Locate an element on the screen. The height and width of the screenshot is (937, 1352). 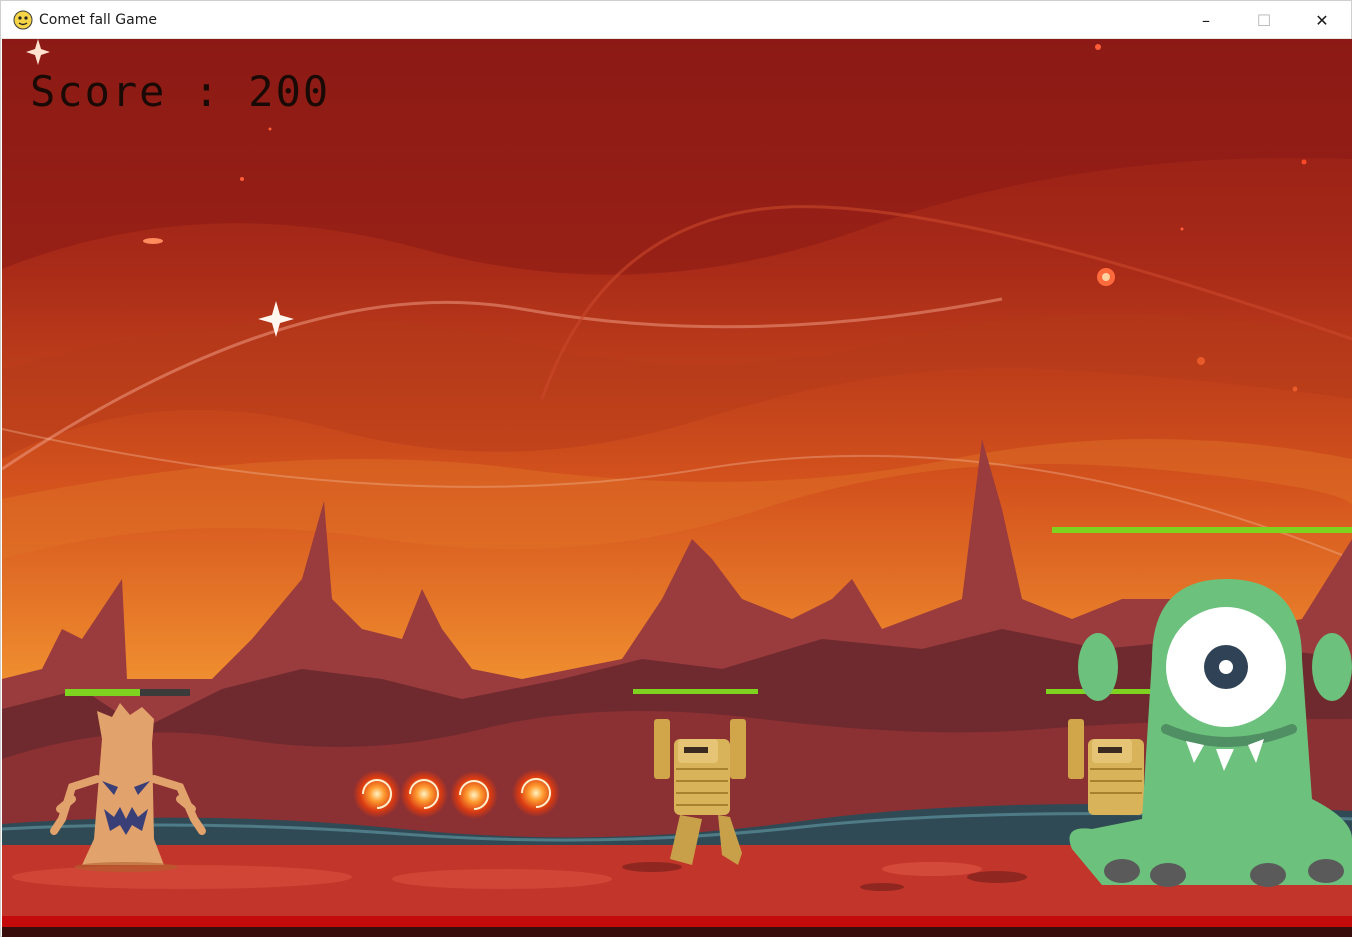
maximize-button: ☐ is located at coordinates (1264, 20).